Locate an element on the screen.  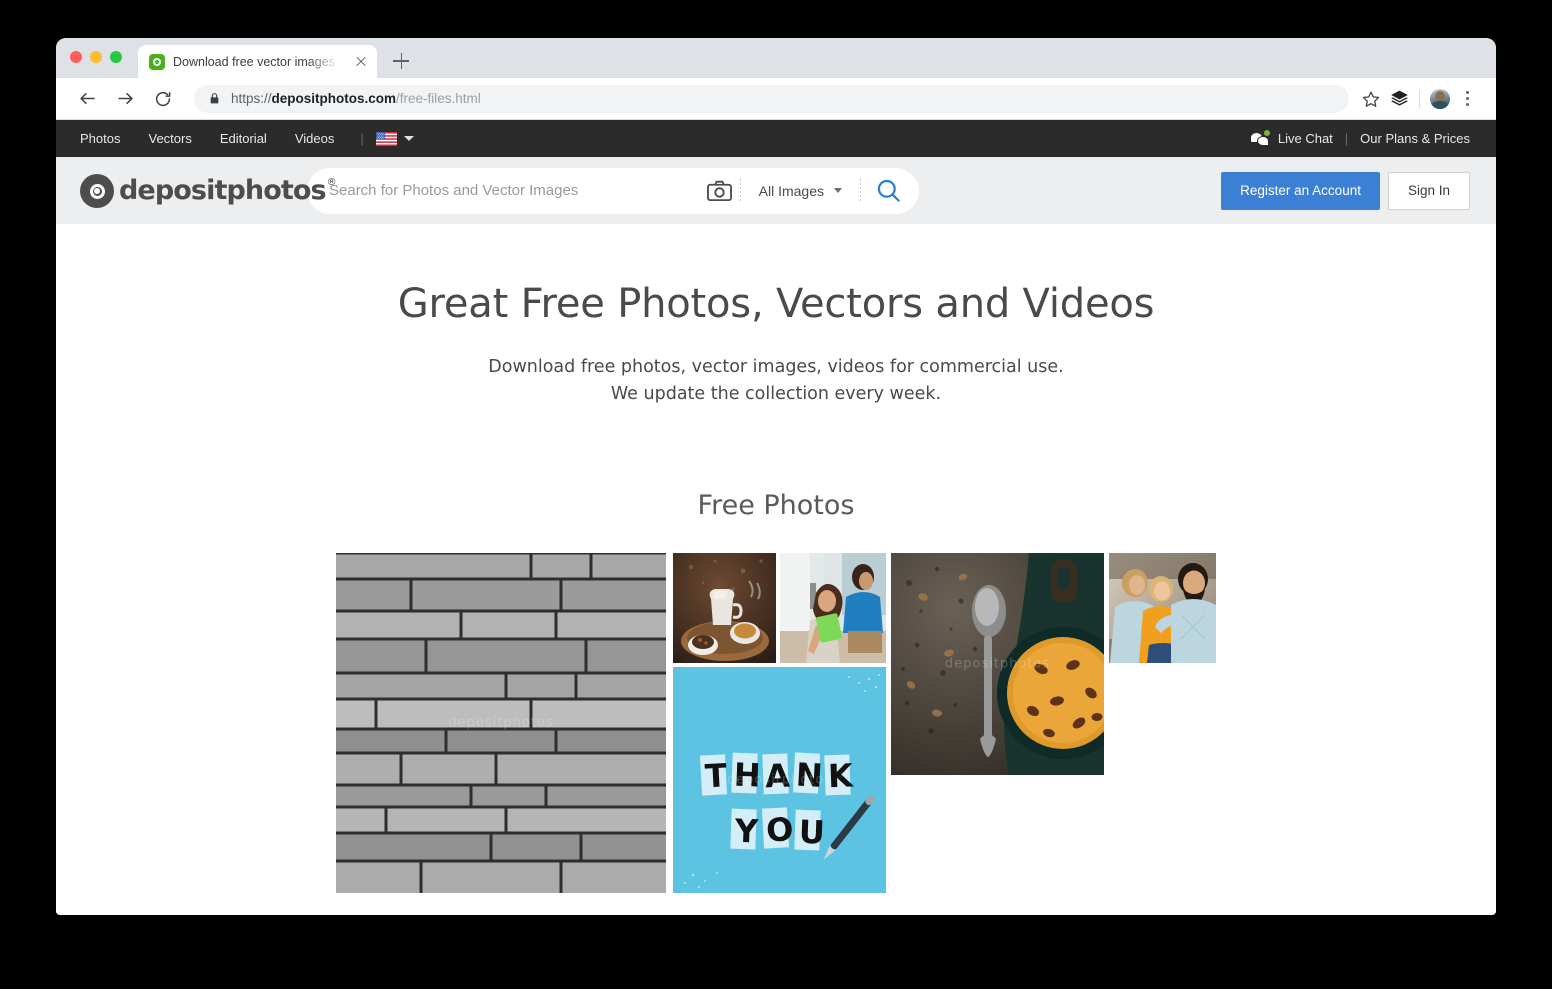
us-flag-icon is located at coordinates (386, 138).